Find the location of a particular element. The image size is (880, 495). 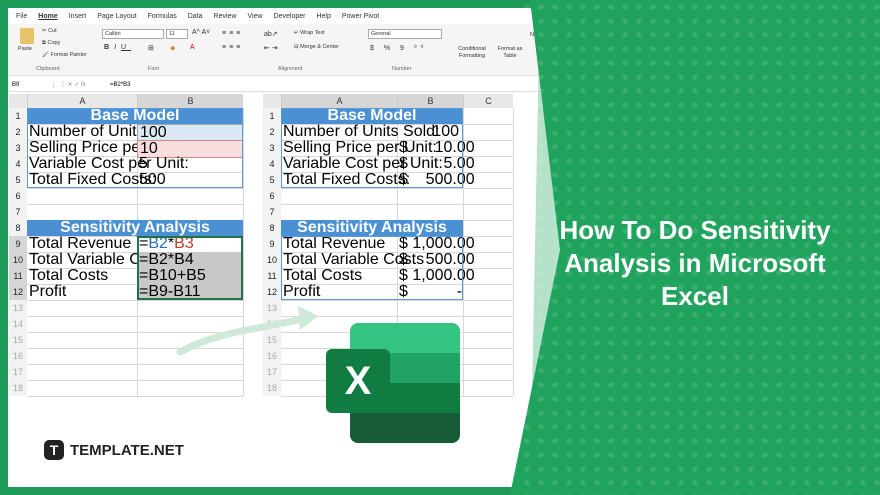

font-size-select: 11 is located at coordinates (177, 34).